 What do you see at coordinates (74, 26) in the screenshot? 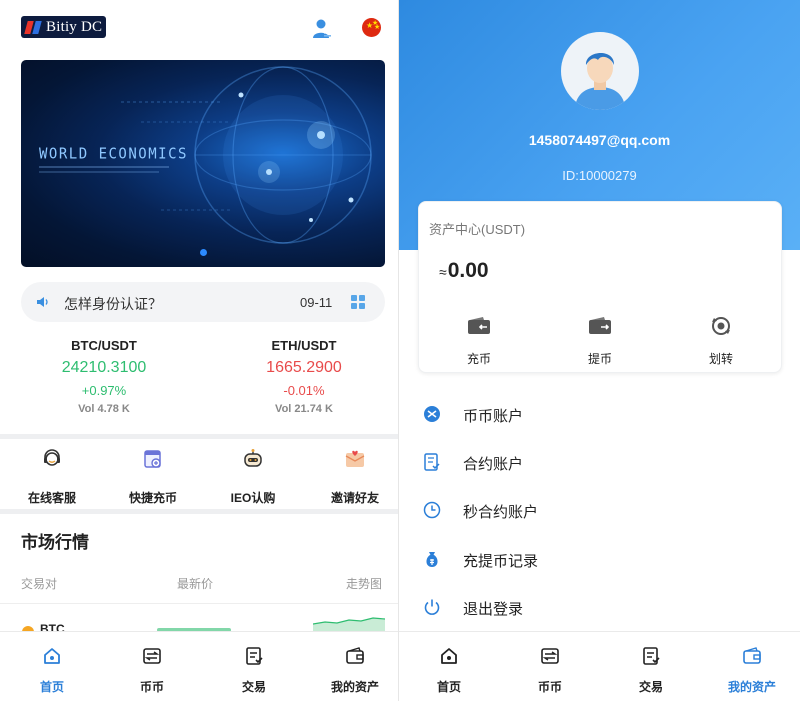
I see `logo-text: Bitiy DC` at bounding box center [74, 26].